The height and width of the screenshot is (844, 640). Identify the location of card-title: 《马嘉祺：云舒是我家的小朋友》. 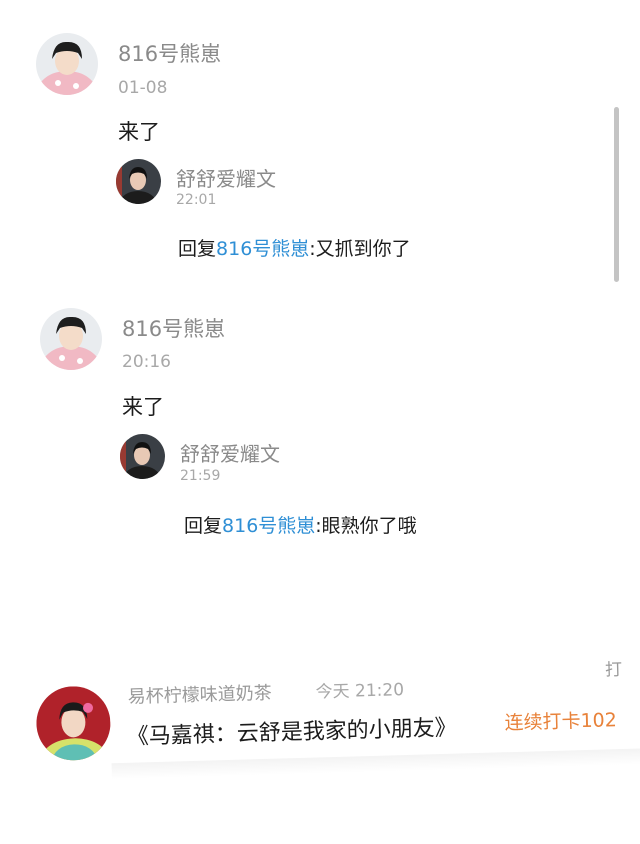
(291, 730).